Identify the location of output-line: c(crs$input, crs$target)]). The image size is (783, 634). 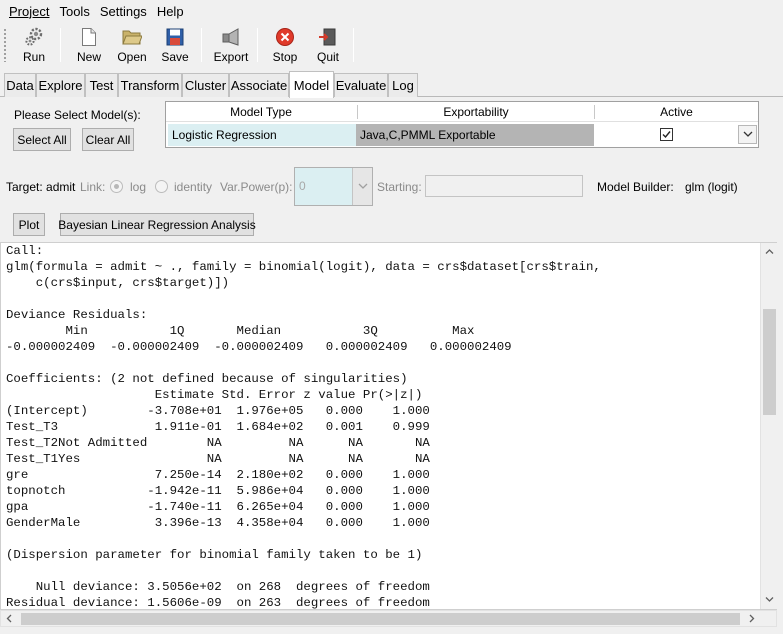
(118, 283).